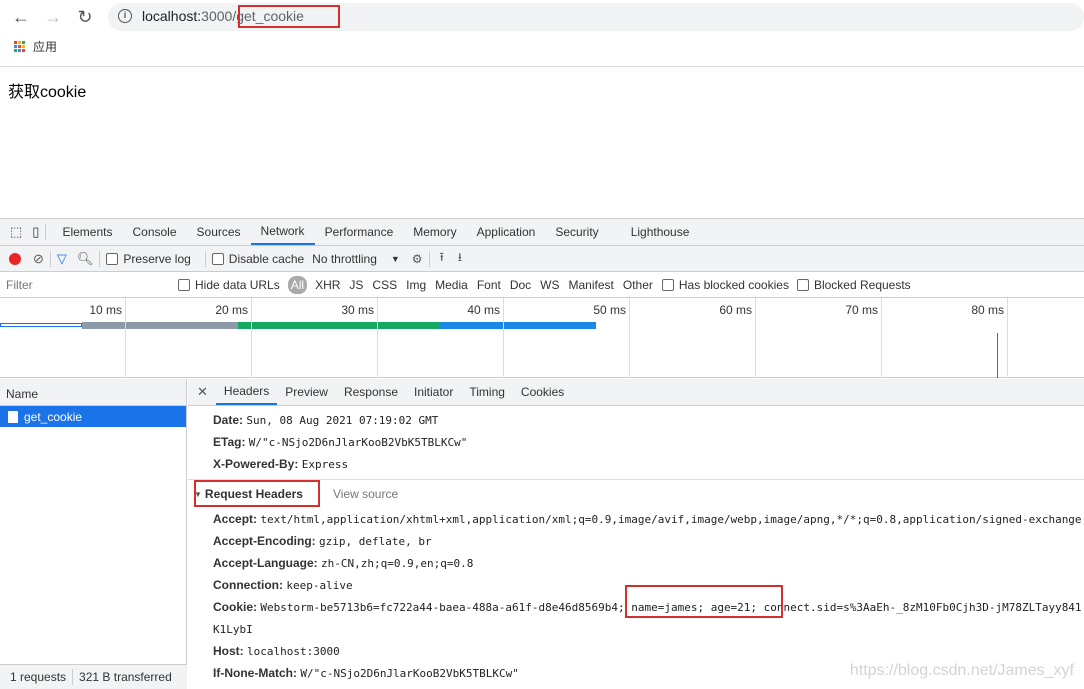 The height and width of the screenshot is (689, 1084). I want to click on has-blocked-cookies-checkbox: Has blocked cookies, so click(725, 285).